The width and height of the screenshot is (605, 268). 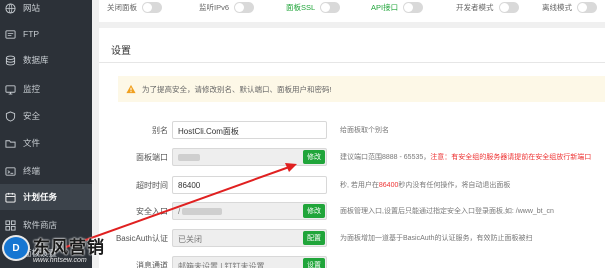 I want to click on sidebar-item-label: 安全, so click(x=32, y=116).